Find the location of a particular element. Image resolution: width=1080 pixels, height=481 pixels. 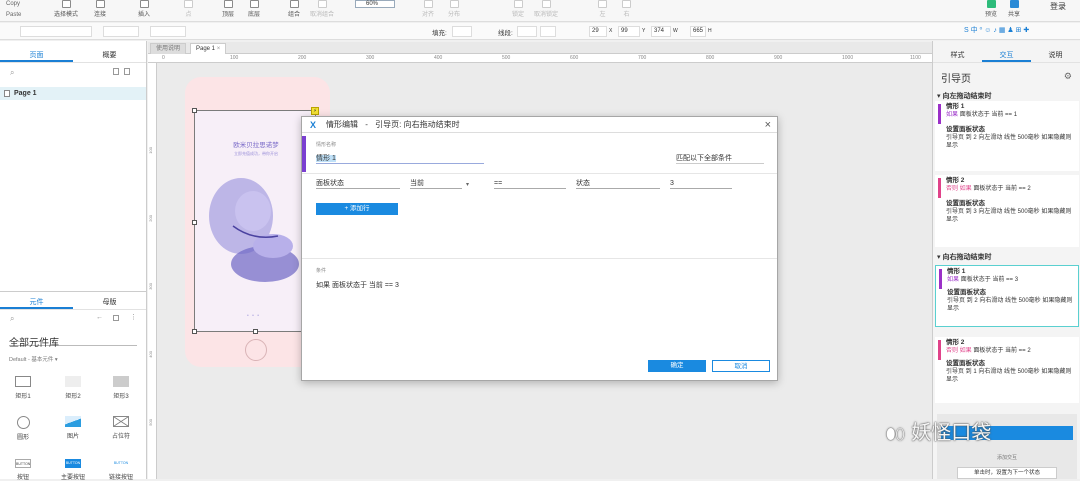

preview-button: 预览 is located at coordinates (991, 9).